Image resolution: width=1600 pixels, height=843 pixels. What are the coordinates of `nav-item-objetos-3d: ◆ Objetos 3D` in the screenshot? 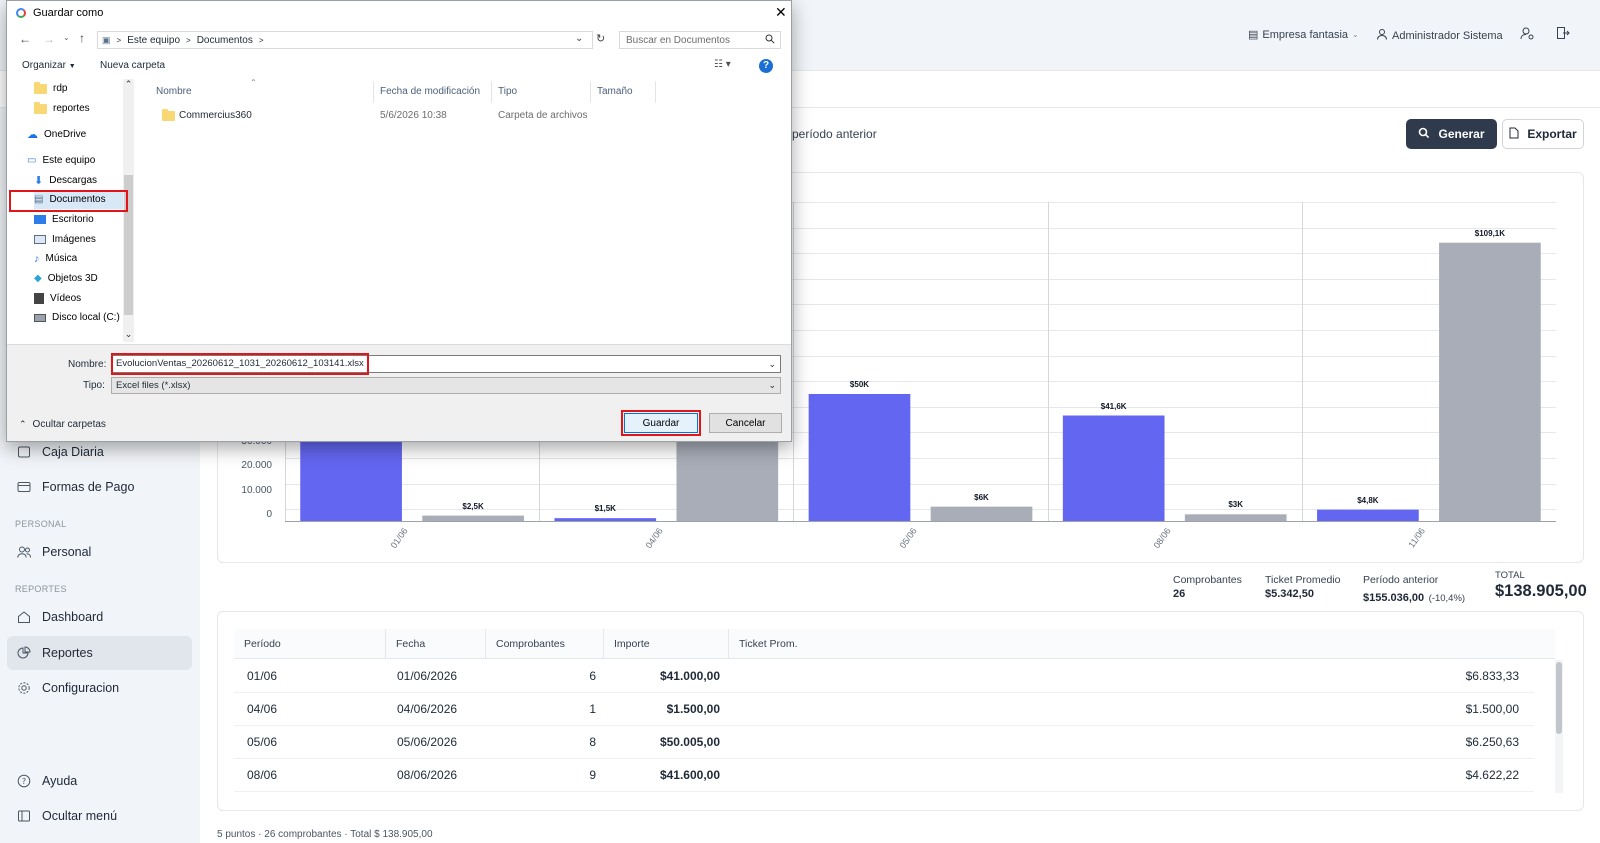 It's located at (66, 278).